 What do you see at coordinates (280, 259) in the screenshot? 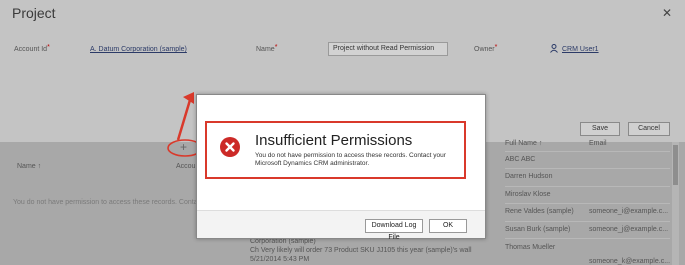
I see `activity-timestamp: 5/21/2014 5:43 PM` at bounding box center [280, 259].